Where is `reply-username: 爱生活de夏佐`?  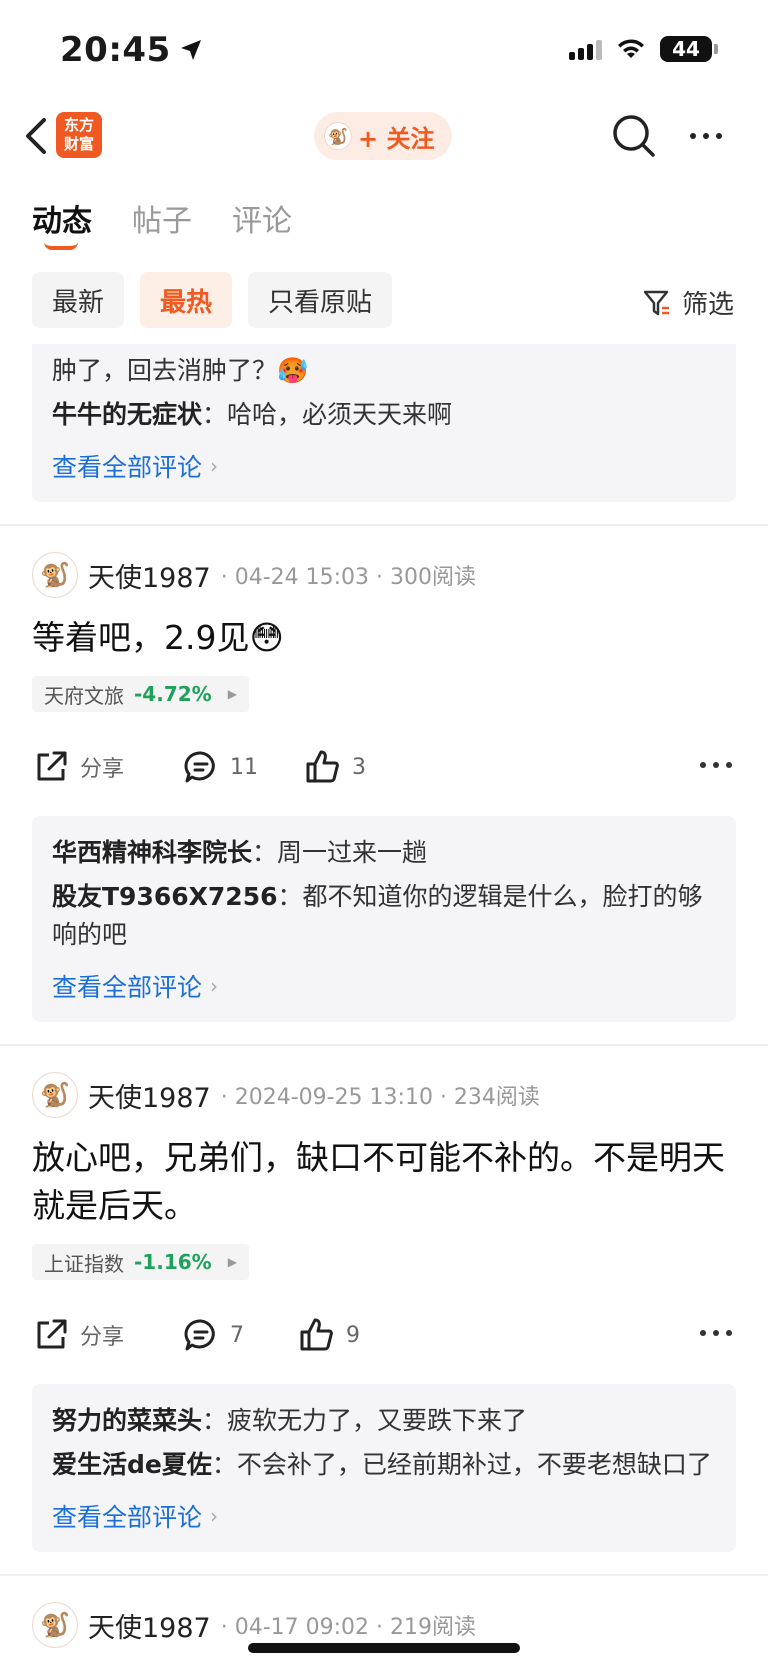
reply-username: 爱生活de夏佐 is located at coordinates (132, 1464).